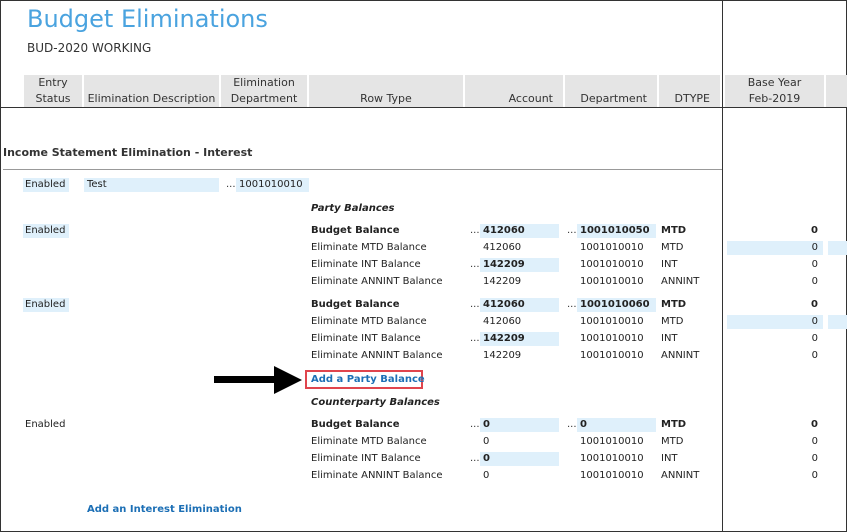 This screenshot has width=847, height=532. What do you see at coordinates (164, 509) in the screenshot?
I see `add-interest-elimination-link: Add an Interest Elimination` at bounding box center [164, 509].